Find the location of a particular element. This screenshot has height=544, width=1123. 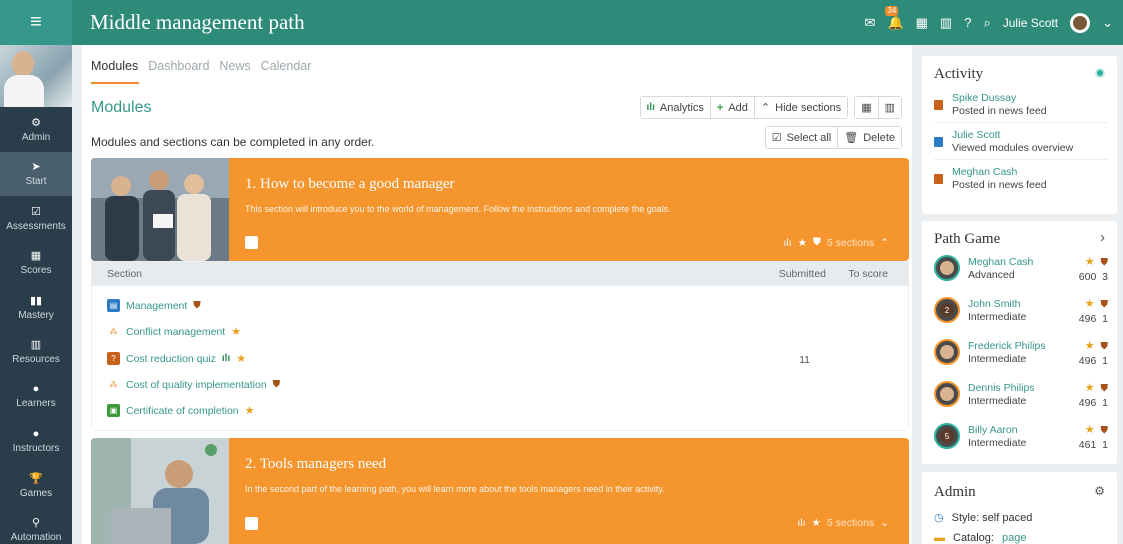

leaderboard-row: Frederick Philips Intermediate ★ ⛊ 496 1 is located at coordinates (1021, 353).